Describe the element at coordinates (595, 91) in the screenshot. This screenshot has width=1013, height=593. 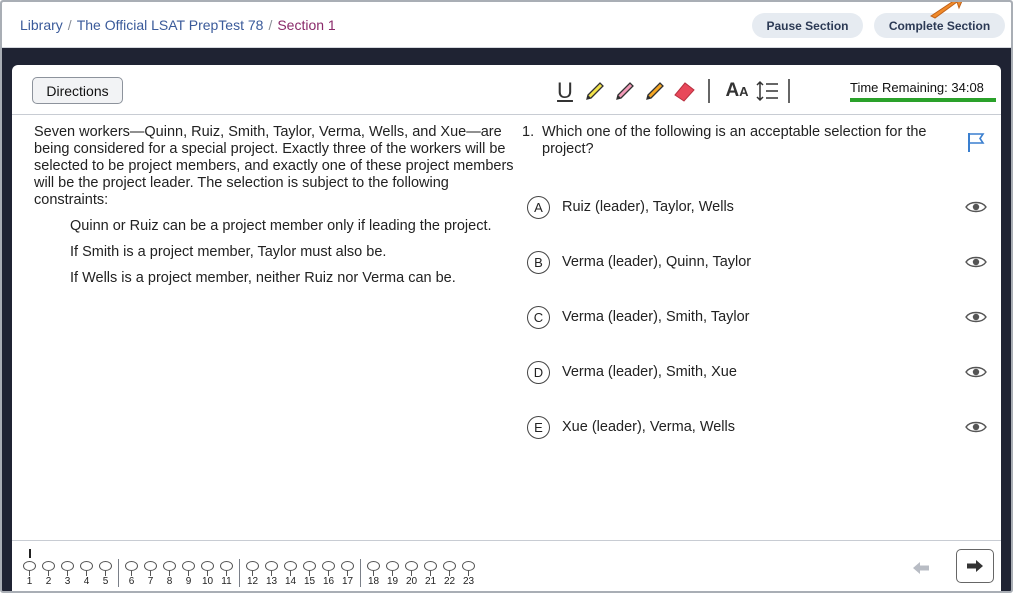
I see `highlighter-yellow-icon` at that location.